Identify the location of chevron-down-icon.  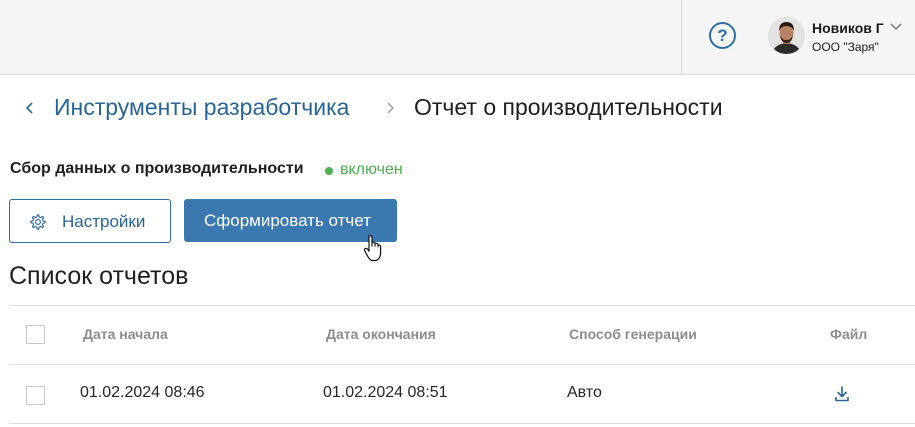
(896, 27).